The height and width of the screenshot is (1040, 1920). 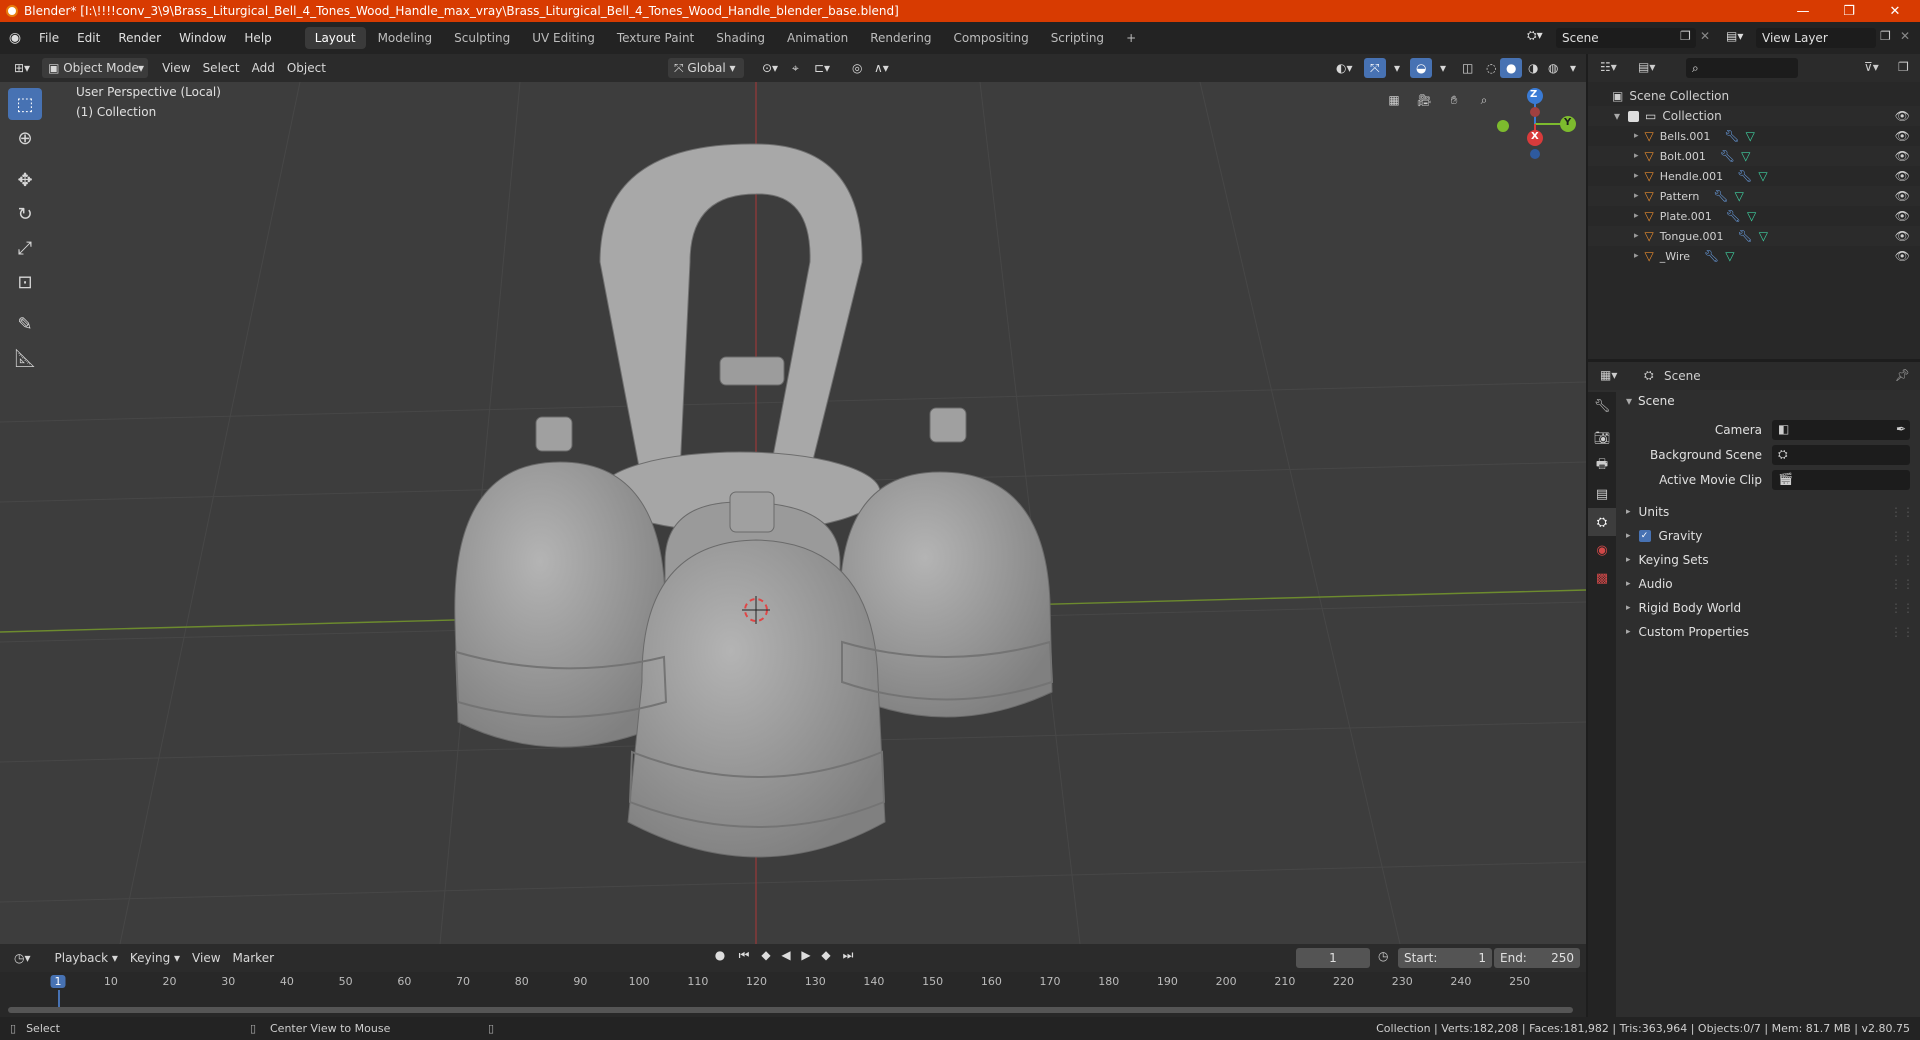 What do you see at coordinates (1383, 956) in the screenshot?
I see `clock-icon: ◷` at bounding box center [1383, 956].